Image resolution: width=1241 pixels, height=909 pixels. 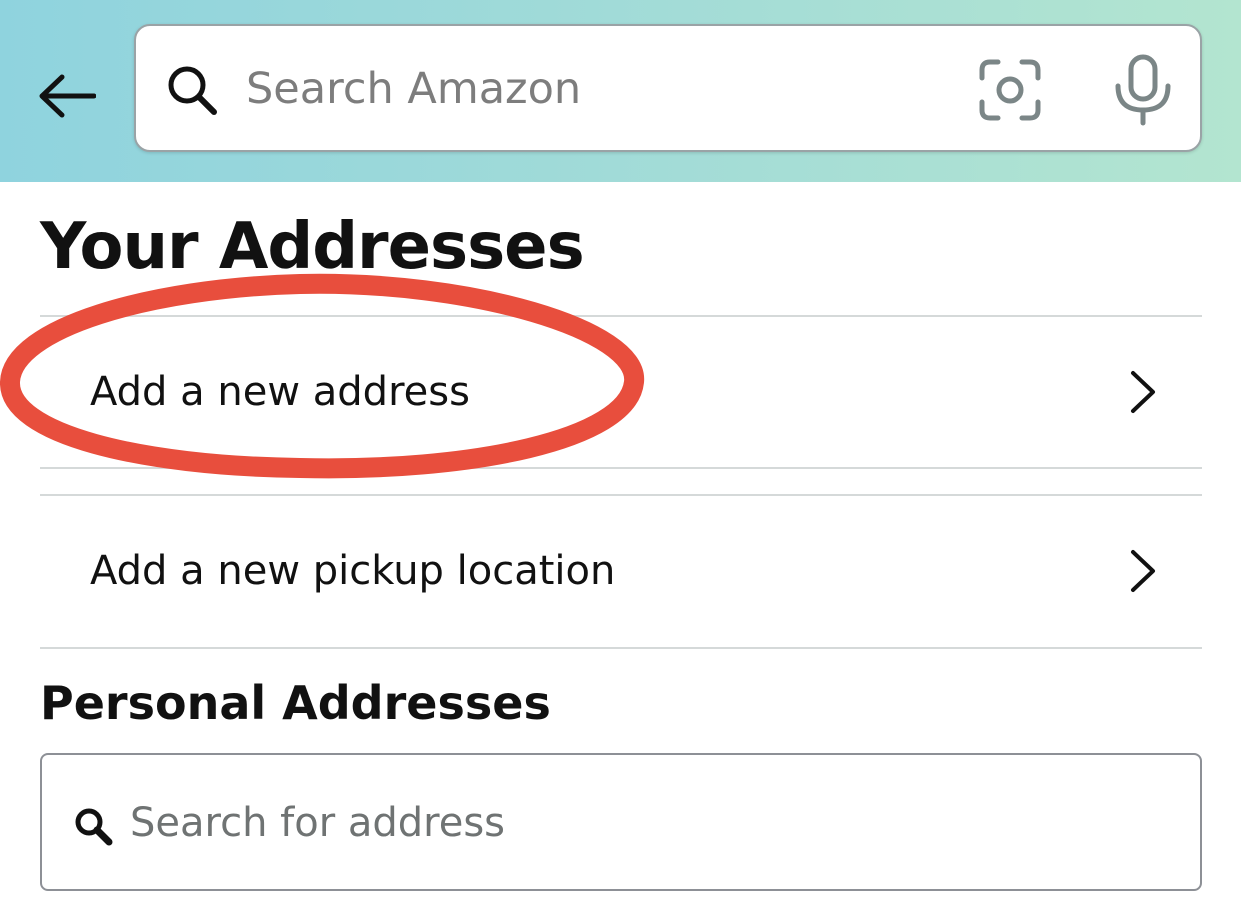 I want to click on personal-addresses-heading: Personal Addresses, so click(x=295, y=703).